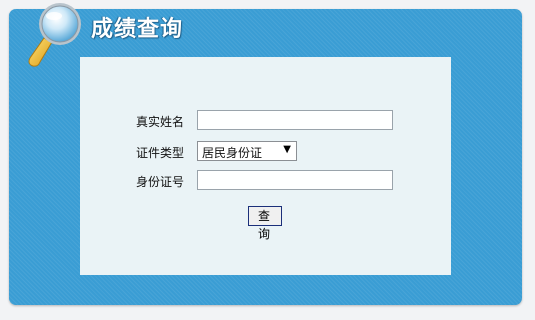  Describe the element at coordinates (137, 29) in the screenshot. I see `page-title: 成绩查询` at that location.